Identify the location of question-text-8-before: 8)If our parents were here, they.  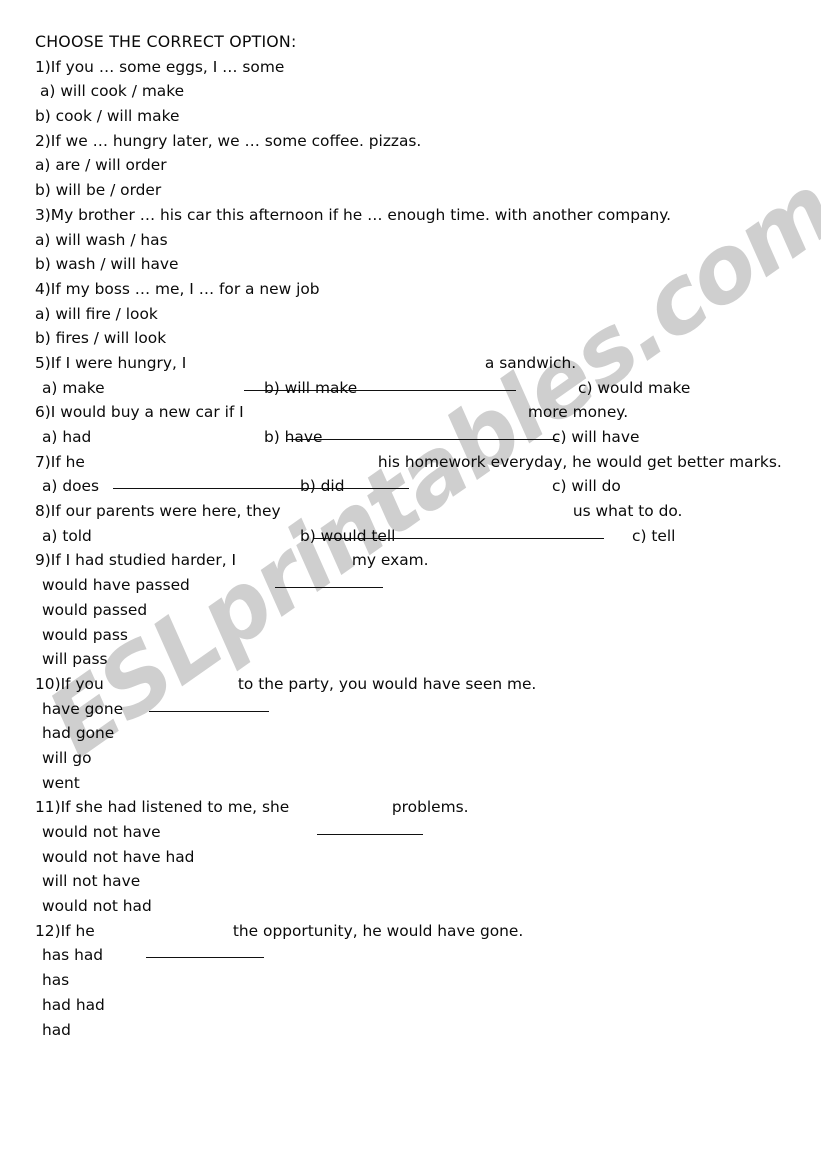
(160, 511).